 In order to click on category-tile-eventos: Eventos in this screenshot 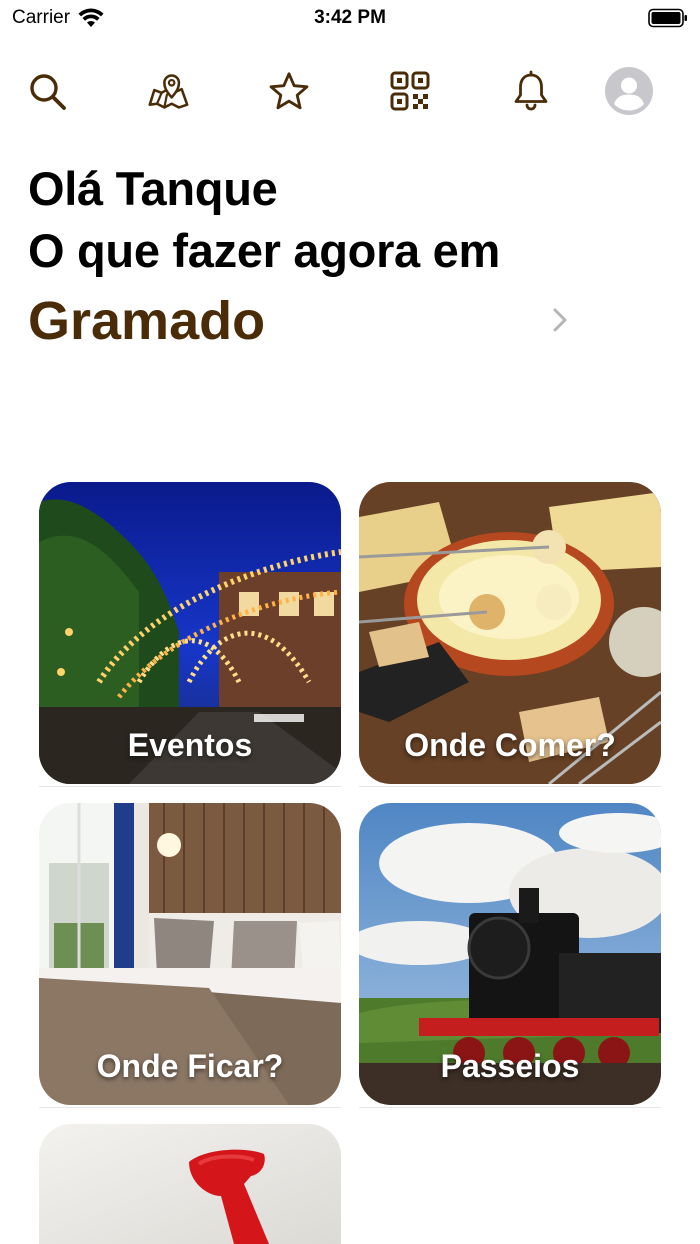, I will do `click(190, 633)`.